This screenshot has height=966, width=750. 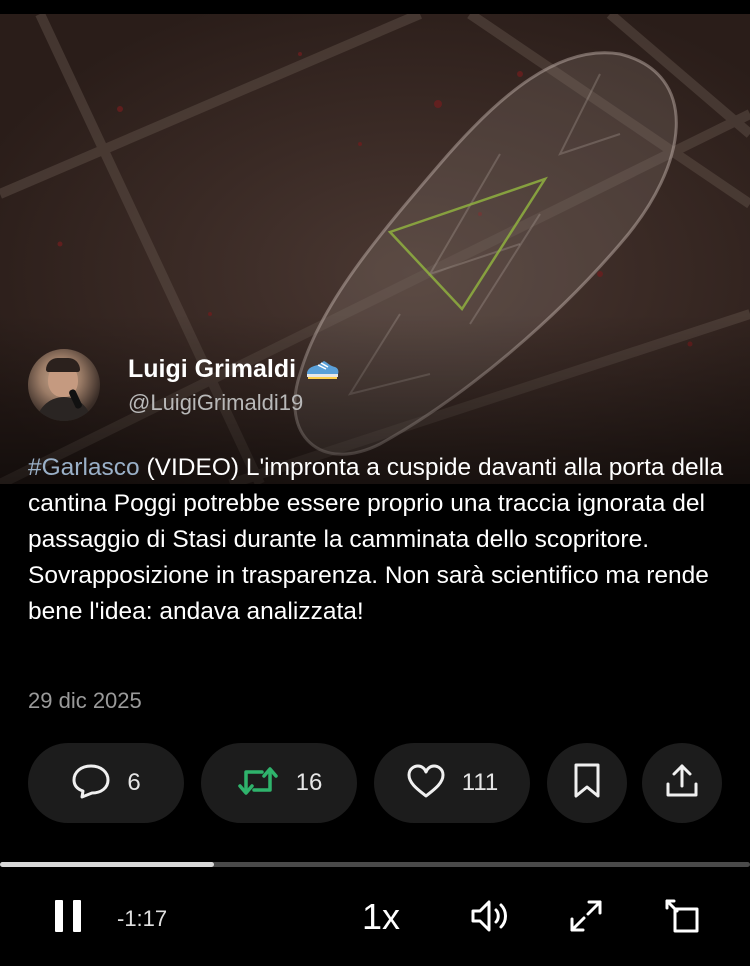 I want to click on shoe-icon, so click(x=322, y=369).